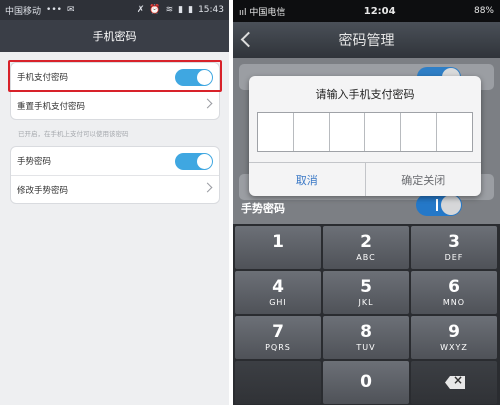 This screenshot has height=405, width=500. Describe the element at coordinates (366, 257) in the screenshot. I see `key-letters: ABC` at that location.